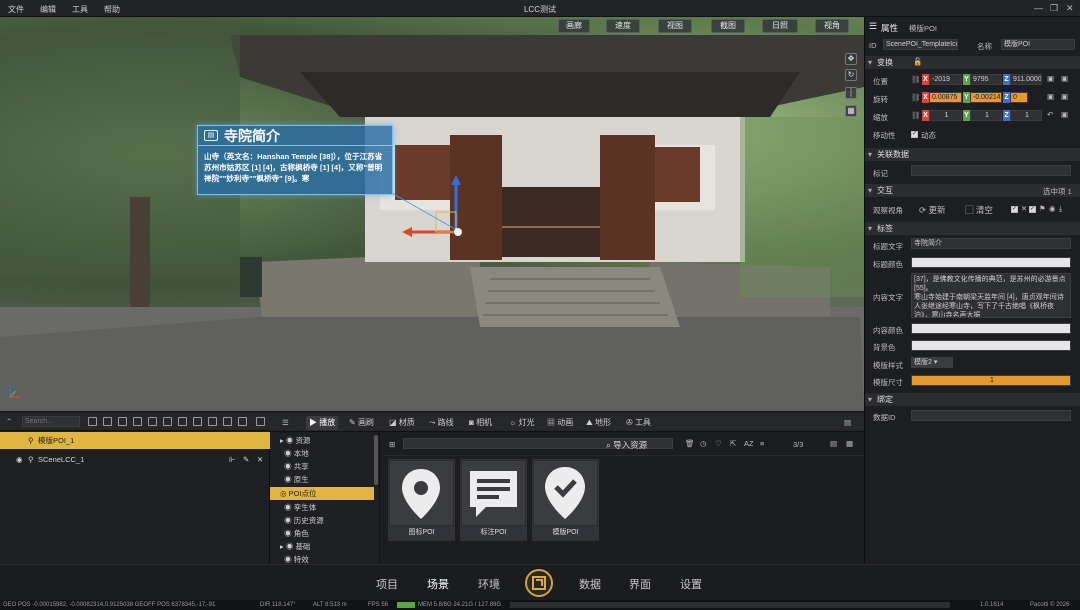 Image resolution: width=1080 pixels, height=610 pixels. I want to click on frame-icon, so click(182, 421).